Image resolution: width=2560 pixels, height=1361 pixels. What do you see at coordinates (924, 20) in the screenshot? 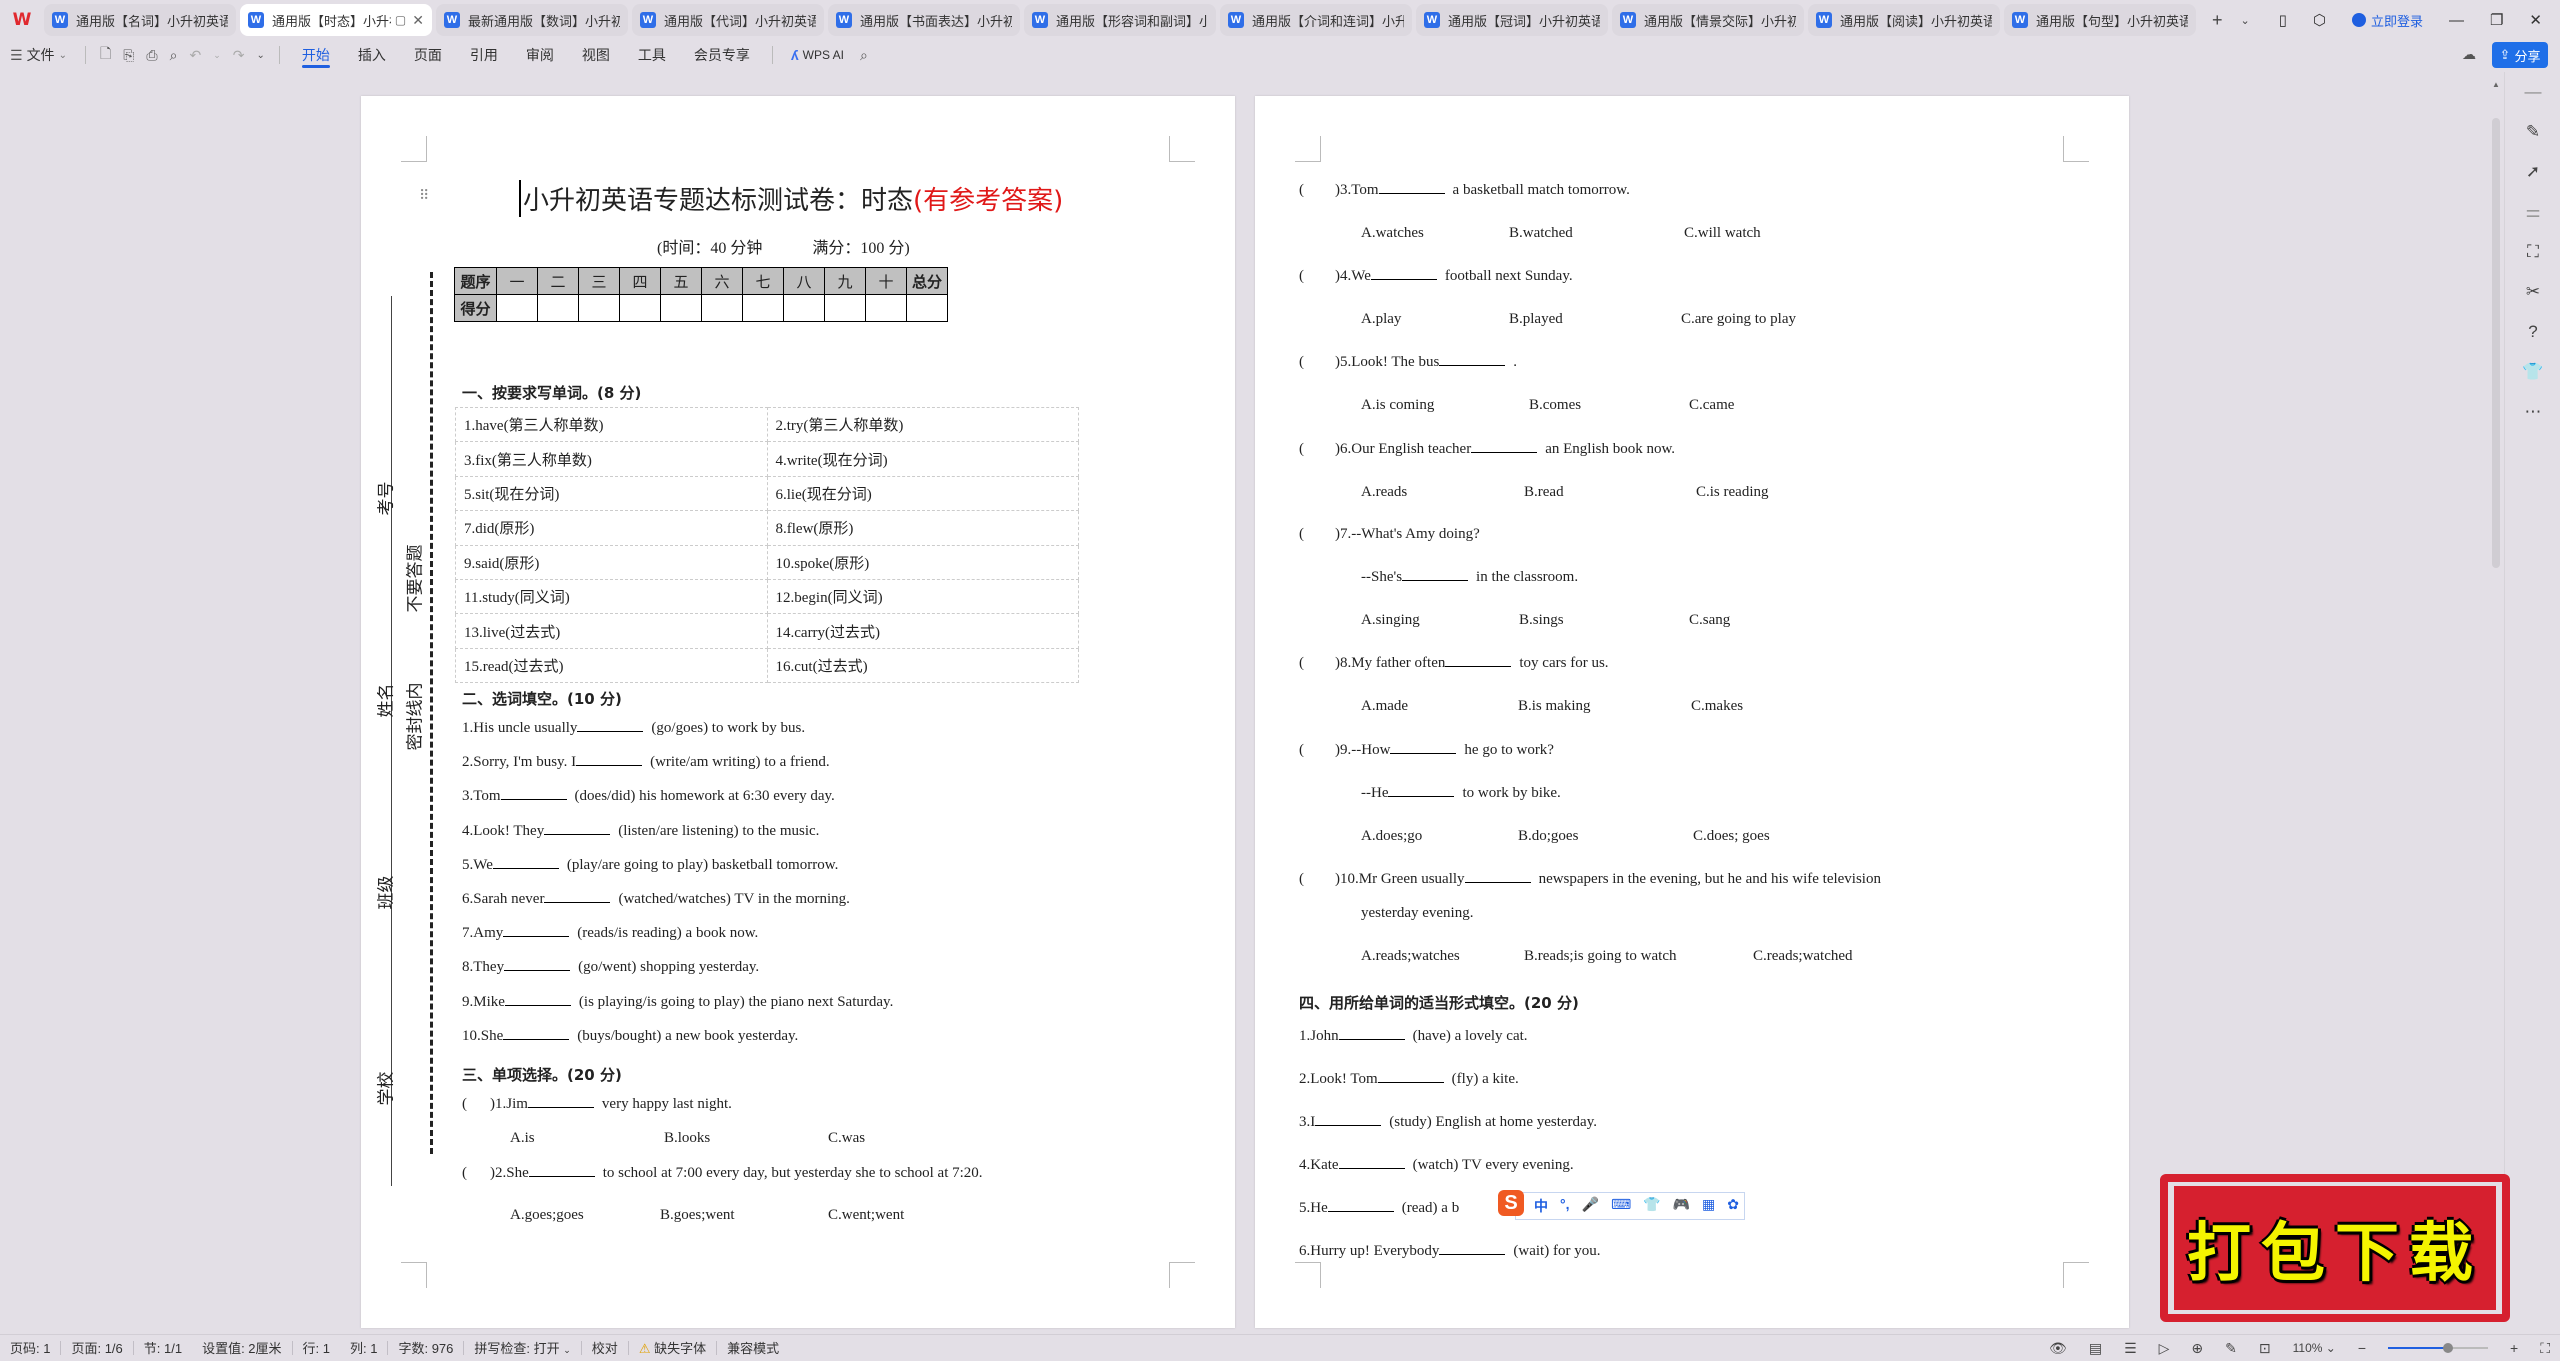
I see `tab-document: W 通用版【书面表达】小升初英` at bounding box center [924, 20].